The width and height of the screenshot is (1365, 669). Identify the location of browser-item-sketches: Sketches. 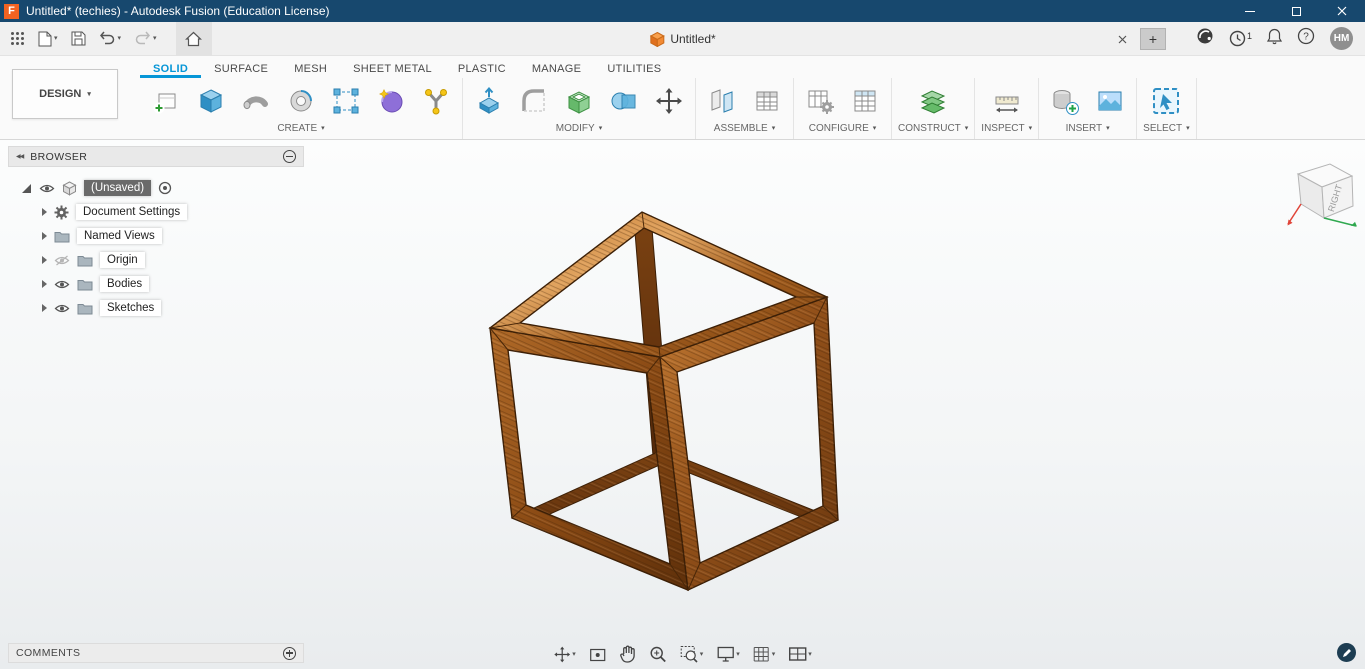
(156, 308).